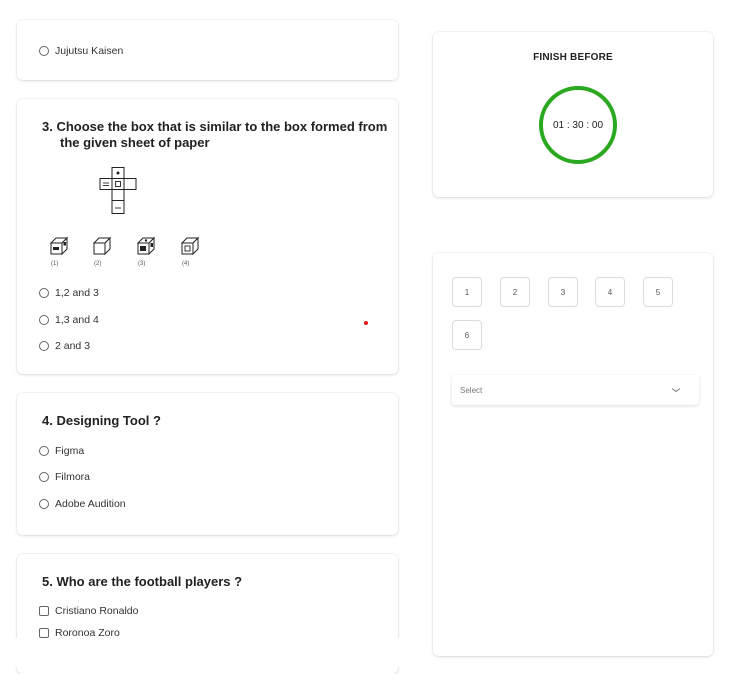 Image resolution: width=747 pixels, height=674 pixels. I want to click on option-figma: Figma, so click(61, 451).